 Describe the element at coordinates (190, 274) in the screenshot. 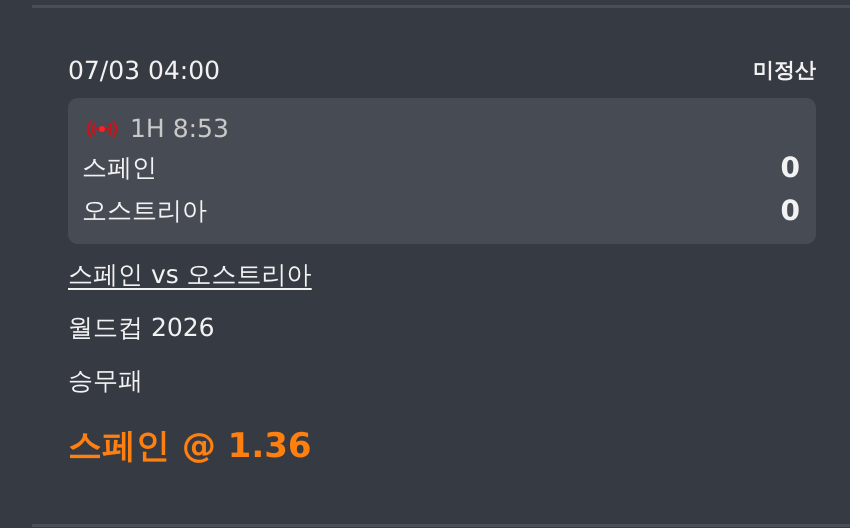

I see `match-link: 스페인 vs 오스트리아` at that location.